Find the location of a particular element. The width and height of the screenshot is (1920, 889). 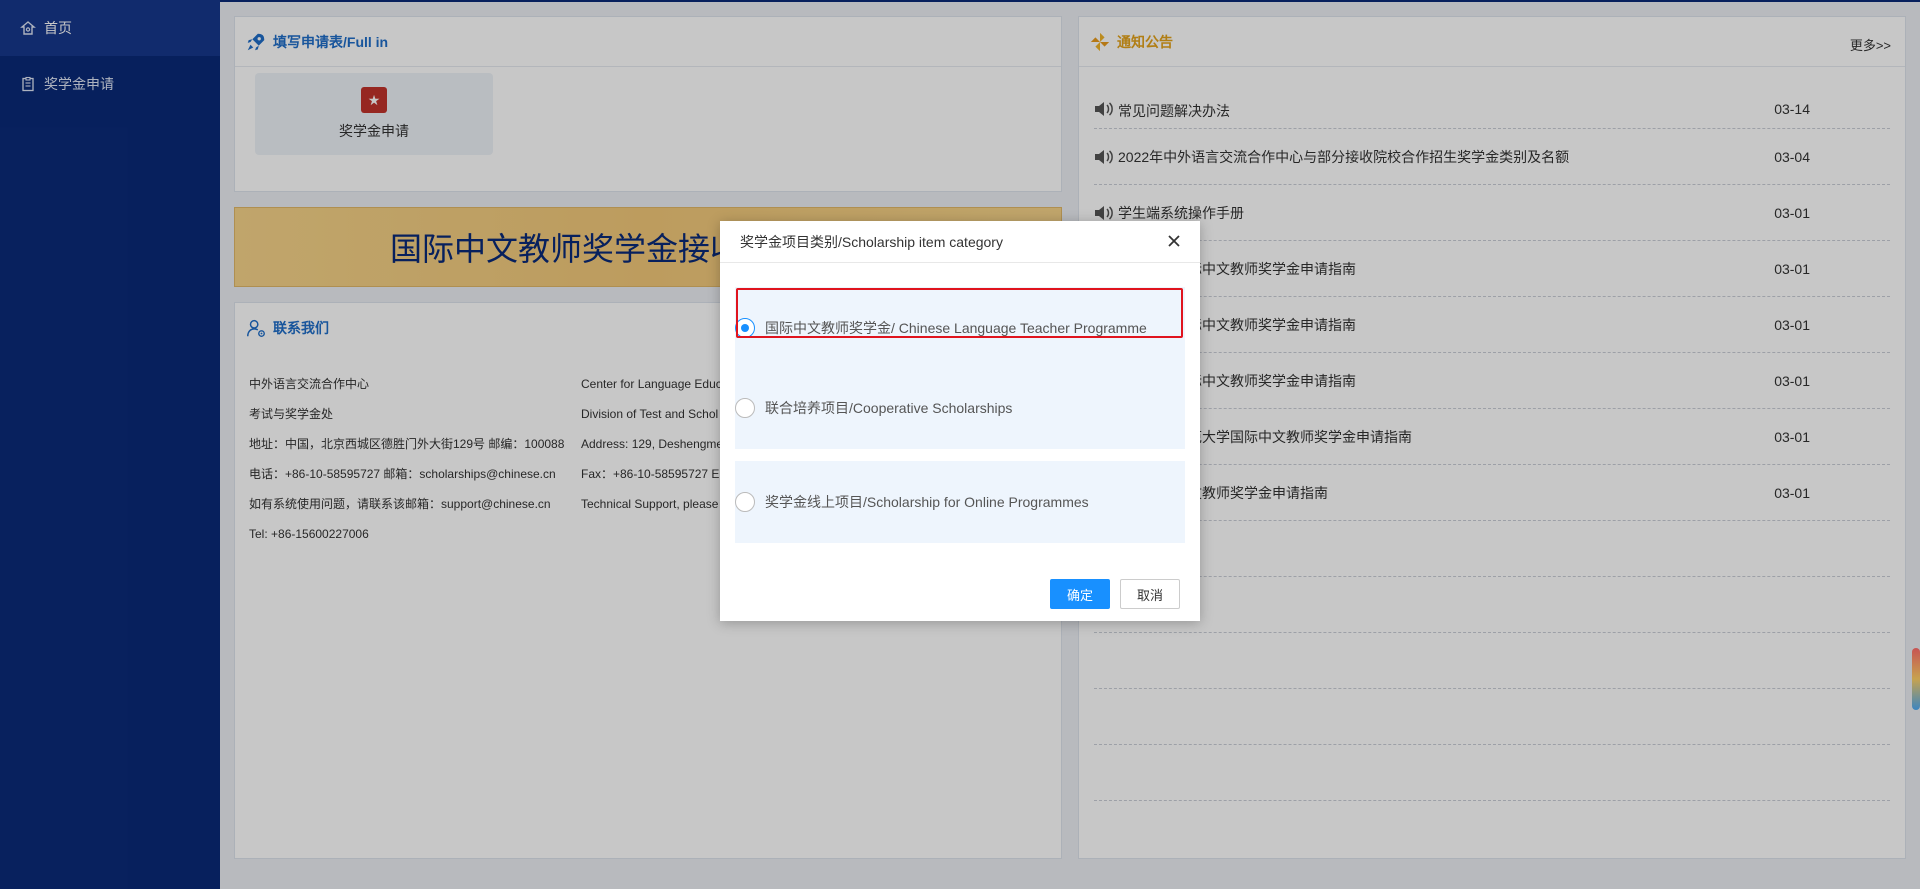

confirm-button: 确定 is located at coordinates (1079, 594).